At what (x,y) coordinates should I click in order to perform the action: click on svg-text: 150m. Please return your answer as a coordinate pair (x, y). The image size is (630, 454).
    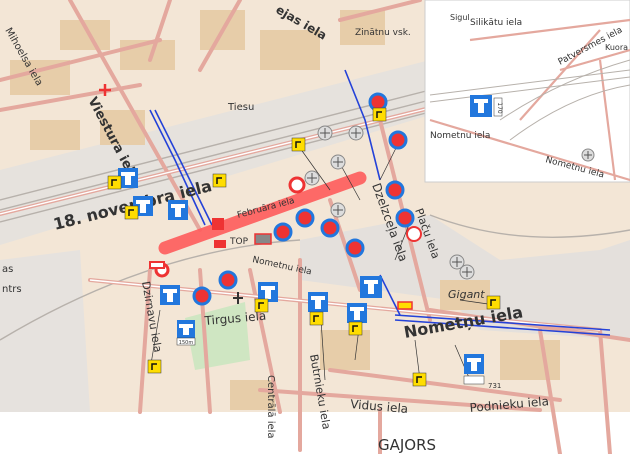
    Looking at the image, I should click on (186, 343).